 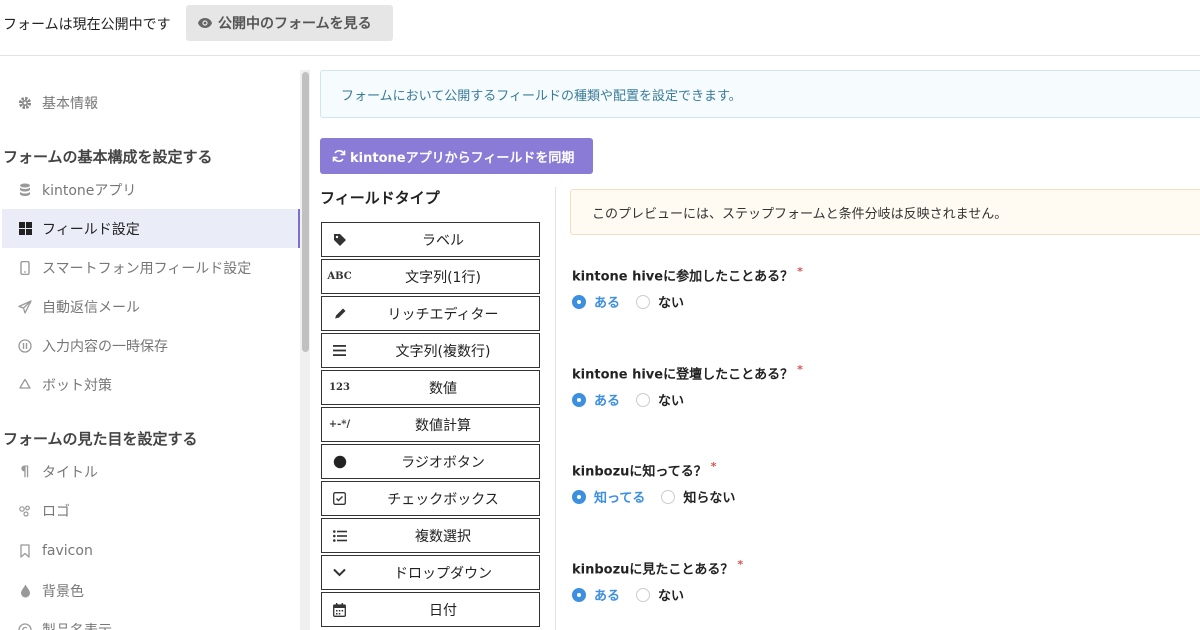 What do you see at coordinates (25, 267) in the screenshot?
I see `smartphone-icon` at bounding box center [25, 267].